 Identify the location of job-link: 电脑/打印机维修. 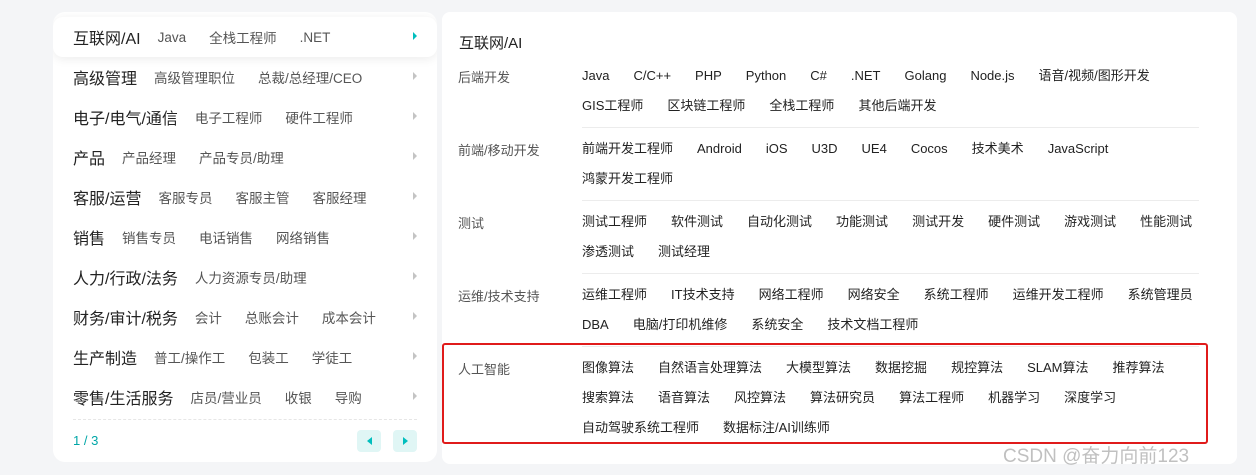
(680, 324).